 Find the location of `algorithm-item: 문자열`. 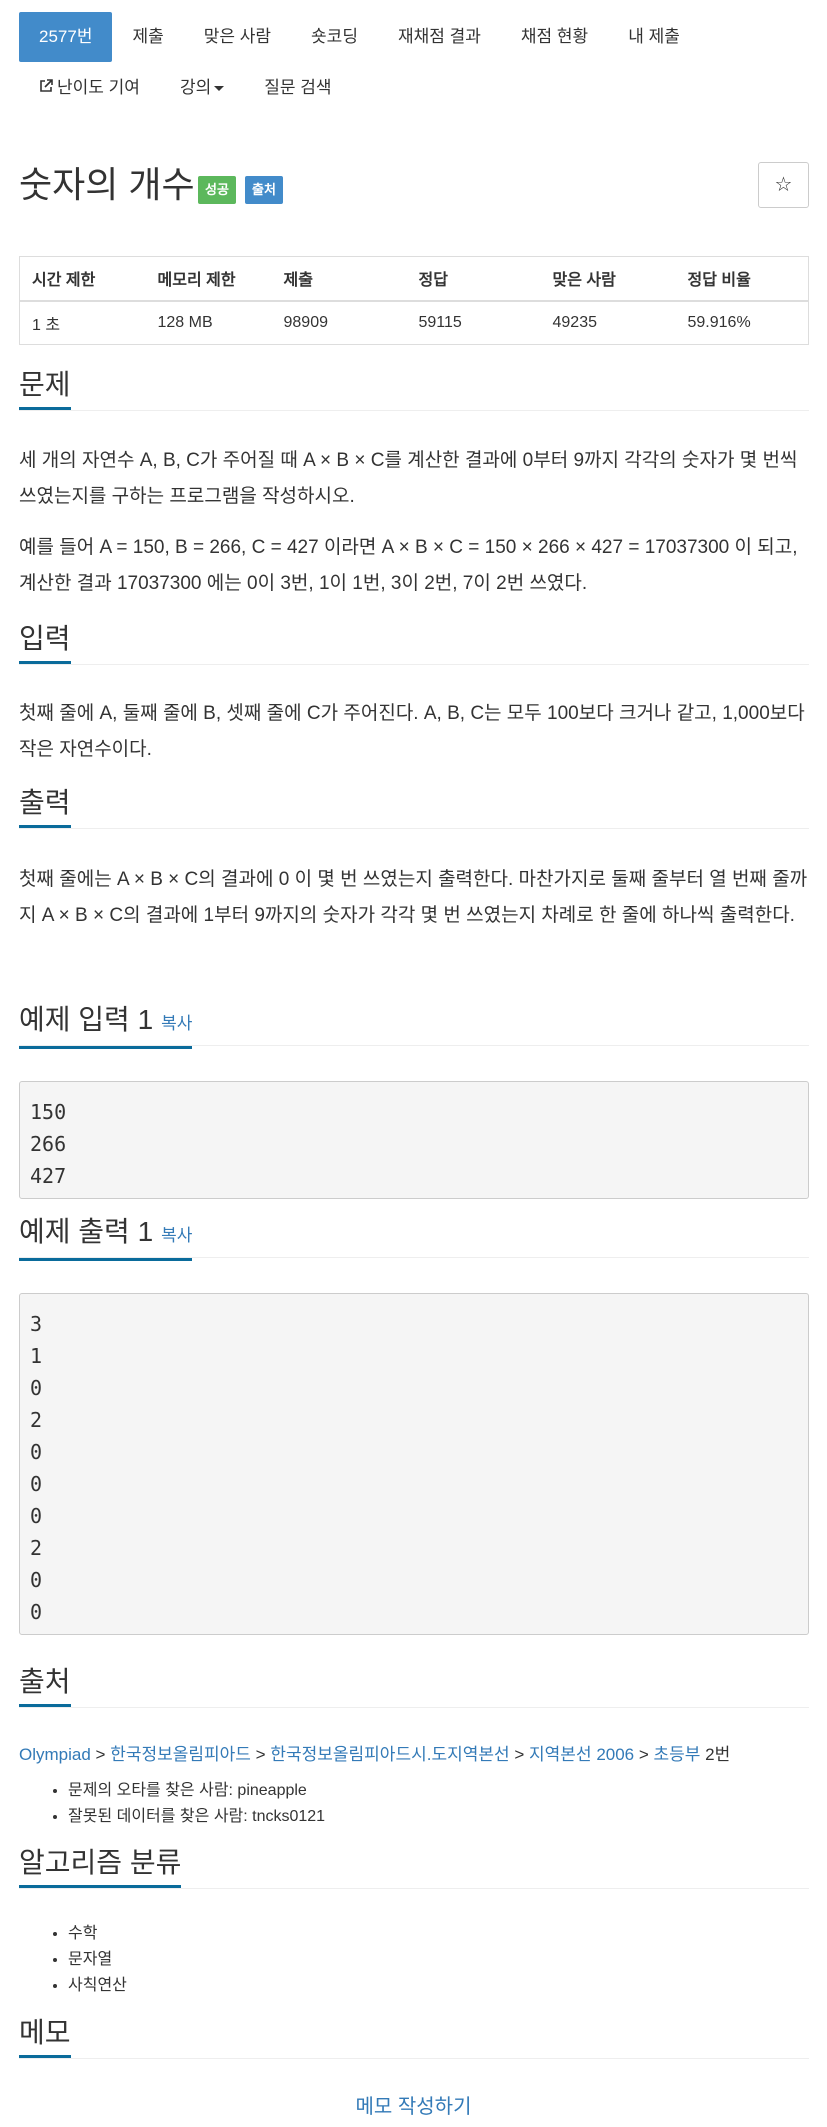

algorithm-item: 문자열 is located at coordinates (97, 1960).